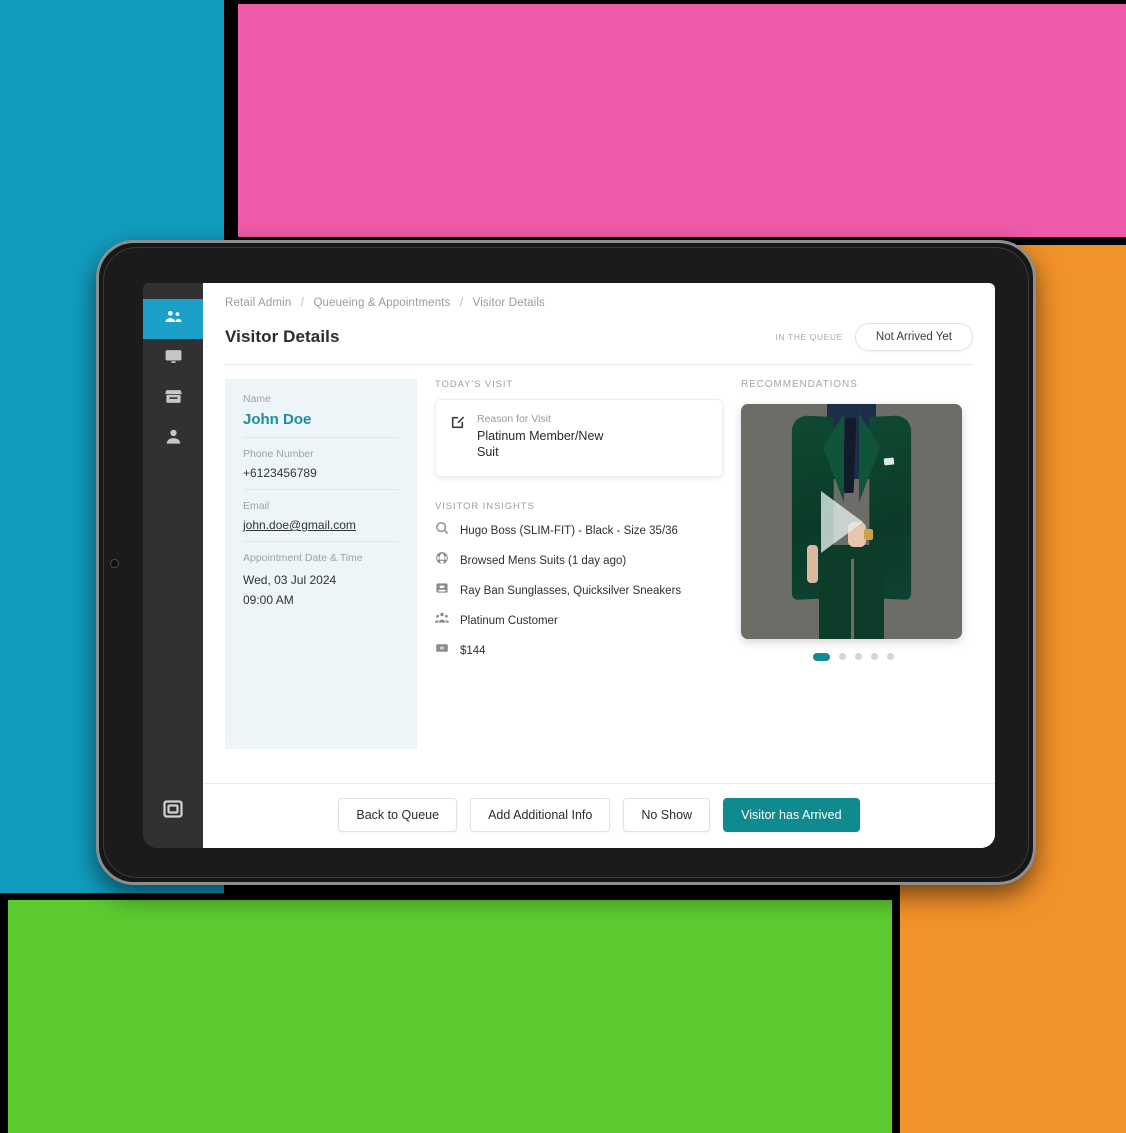 The height and width of the screenshot is (1133, 1126). I want to click on todays-visit-heading: TODAY'S VISIT, so click(474, 384).